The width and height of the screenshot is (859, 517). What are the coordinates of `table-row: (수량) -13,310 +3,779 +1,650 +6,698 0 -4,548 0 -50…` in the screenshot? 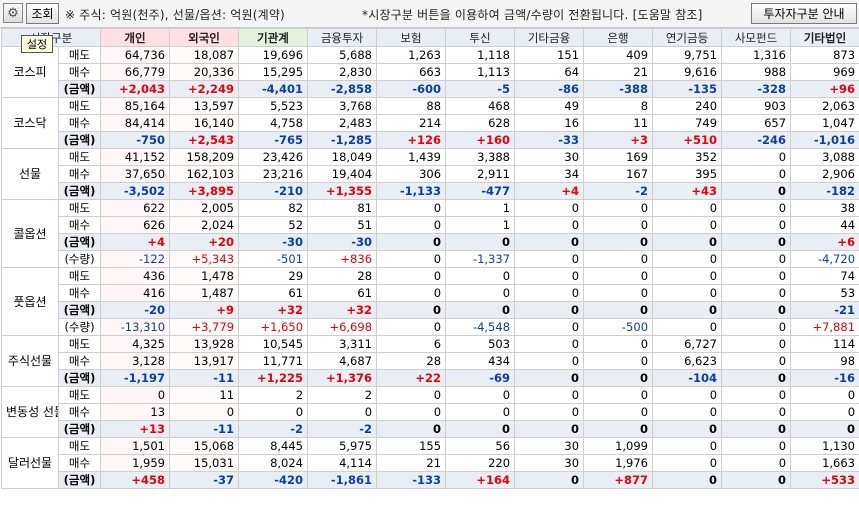 It's located at (430, 327).